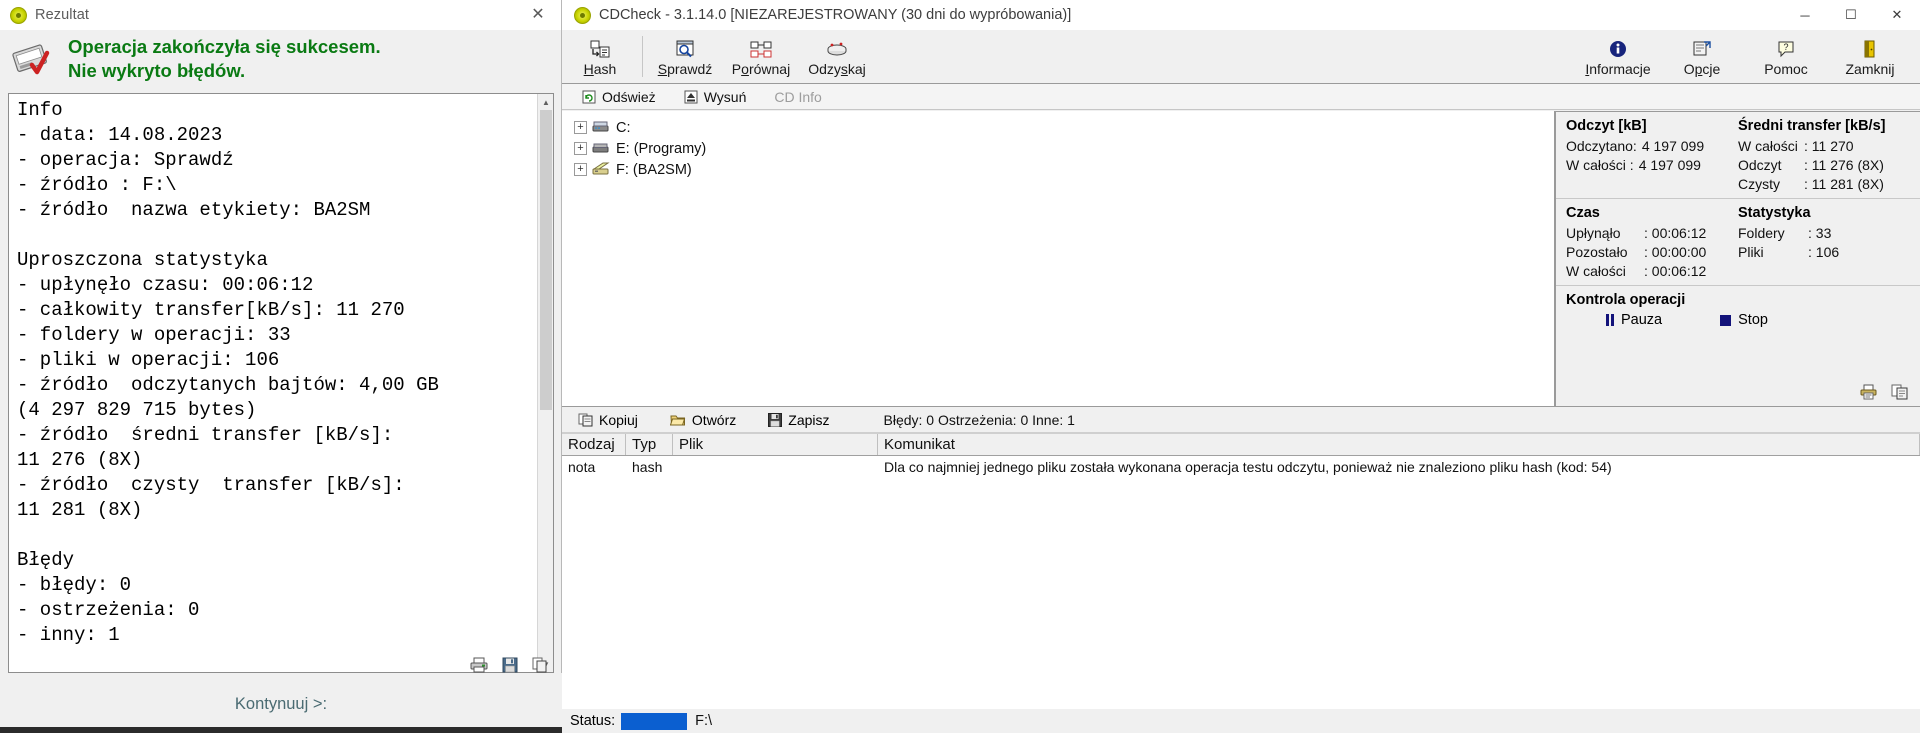 The width and height of the screenshot is (1920, 733). What do you see at coordinates (1786, 49) in the screenshot?
I see `help-icon: ?` at bounding box center [1786, 49].